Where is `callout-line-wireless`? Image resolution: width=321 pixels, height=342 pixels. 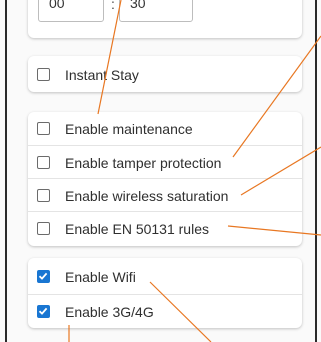 callout-line-wireless is located at coordinates (280, 171).